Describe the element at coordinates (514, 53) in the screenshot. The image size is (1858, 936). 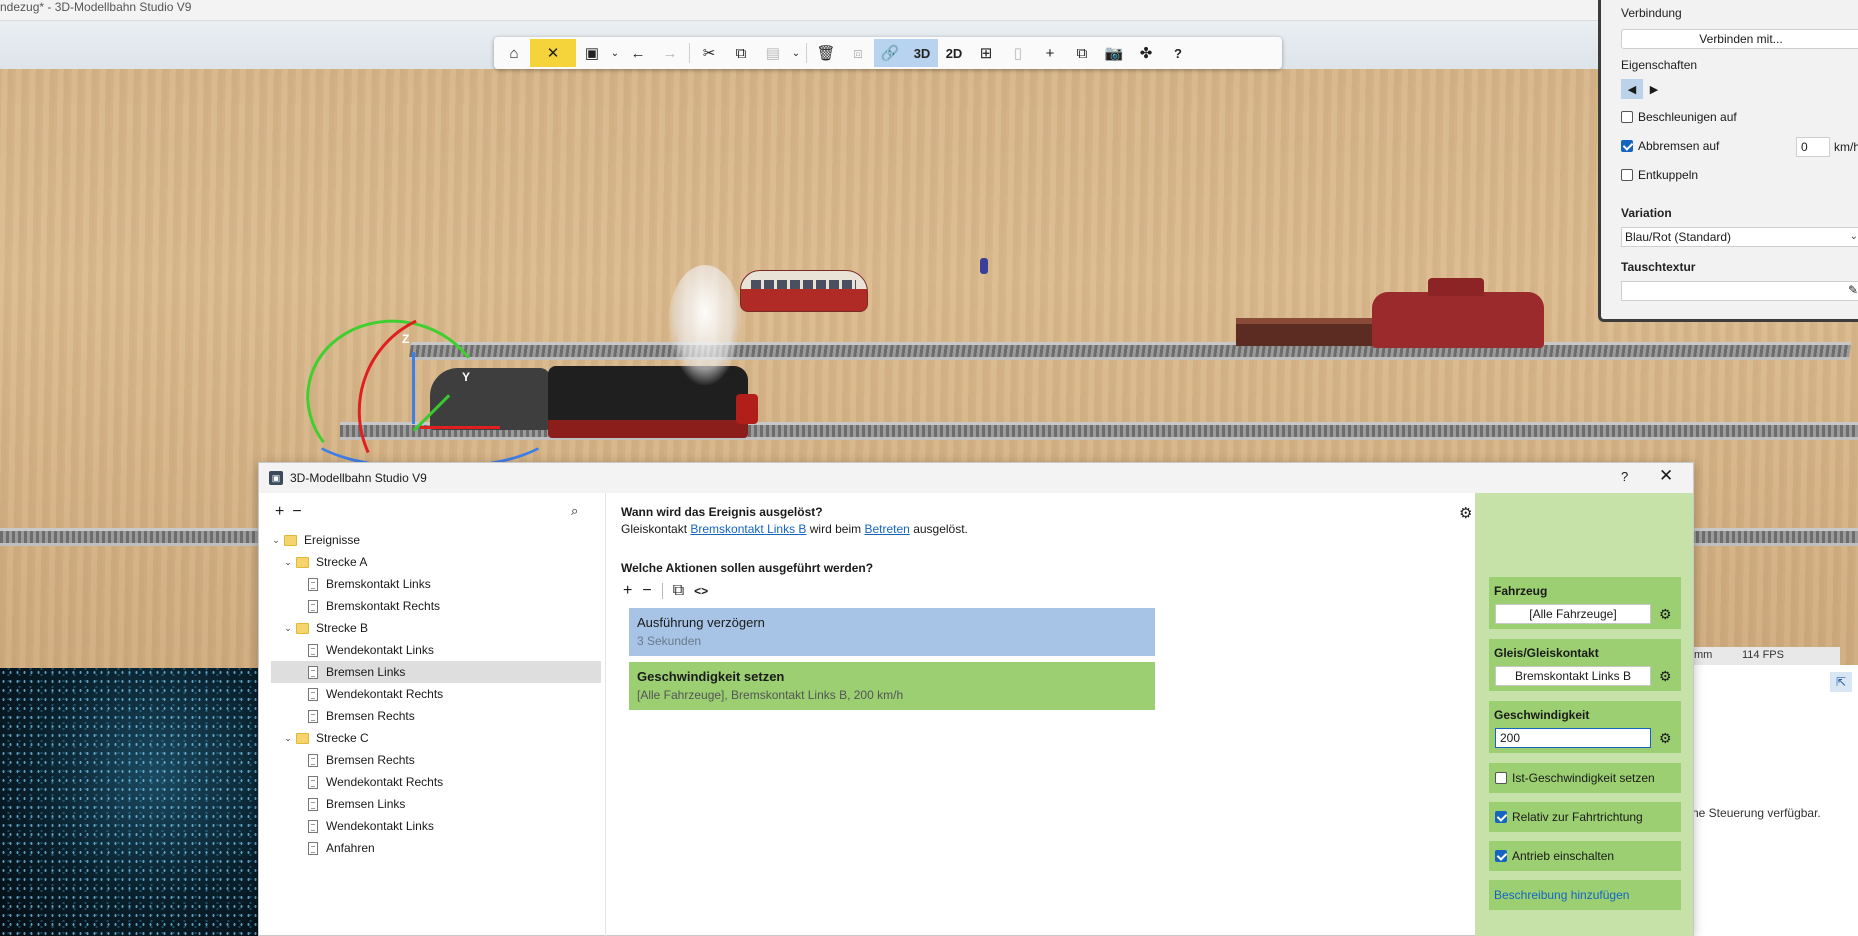
I see `home-icon: ⌂` at that location.